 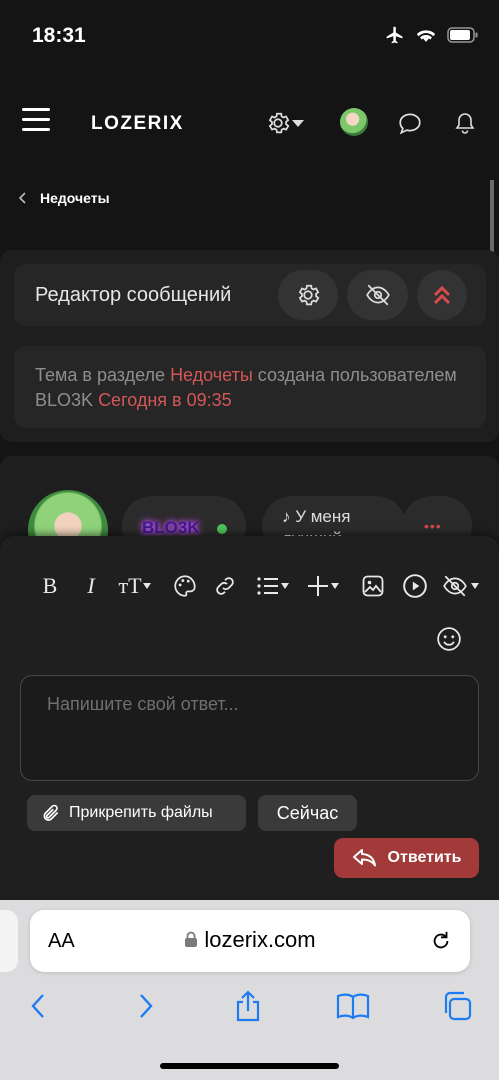 What do you see at coordinates (249, 35) in the screenshot?
I see `status-bar: 18:31` at bounding box center [249, 35].